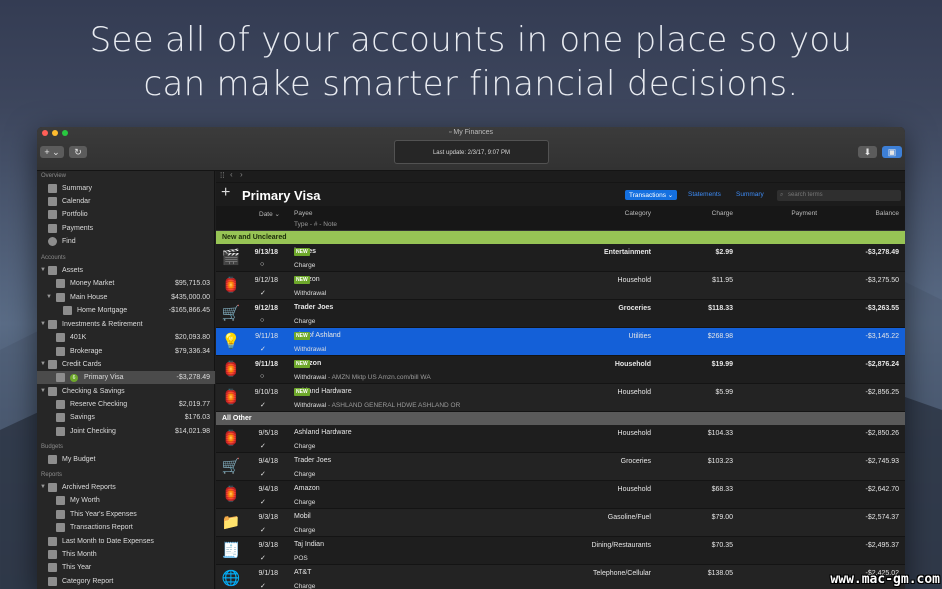  Describe the element at coordinates (722, 213) in the screenshot. I see `column-charge: Charge` at that location.